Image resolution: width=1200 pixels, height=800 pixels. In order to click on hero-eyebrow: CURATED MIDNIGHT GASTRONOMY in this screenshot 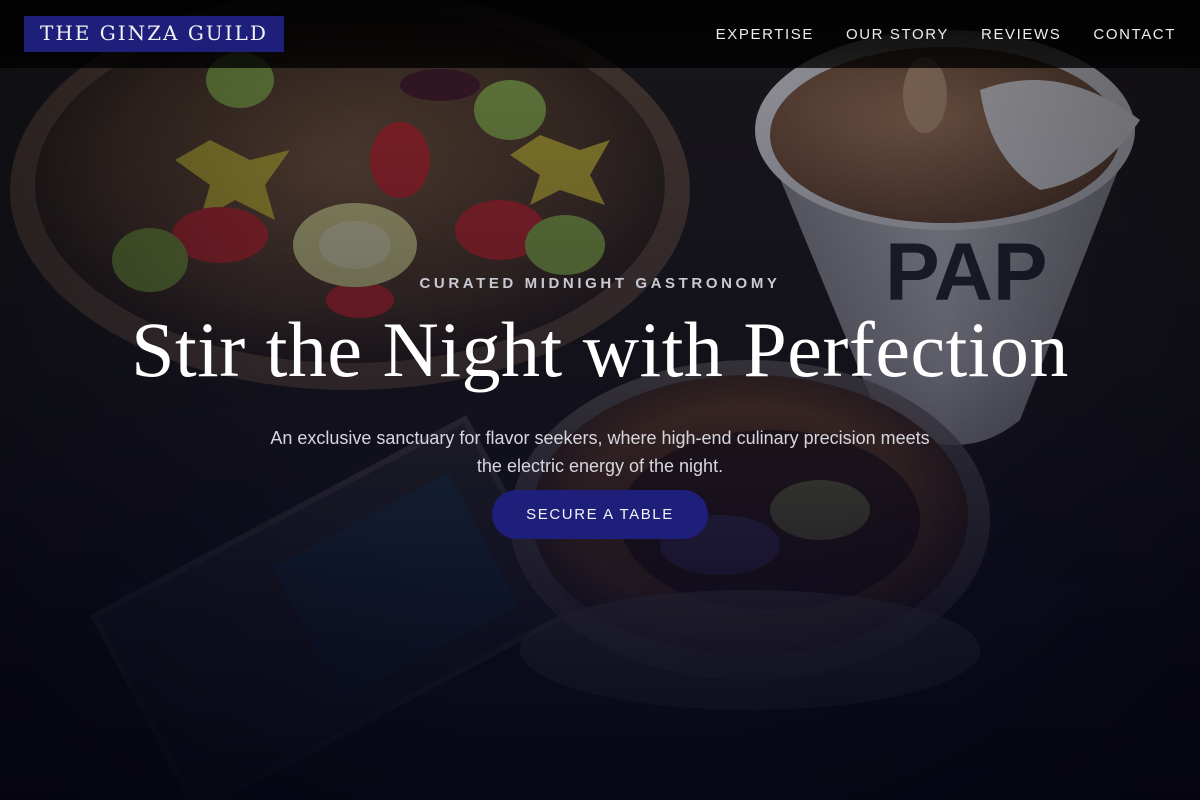, I will do `click(600, 283)`.